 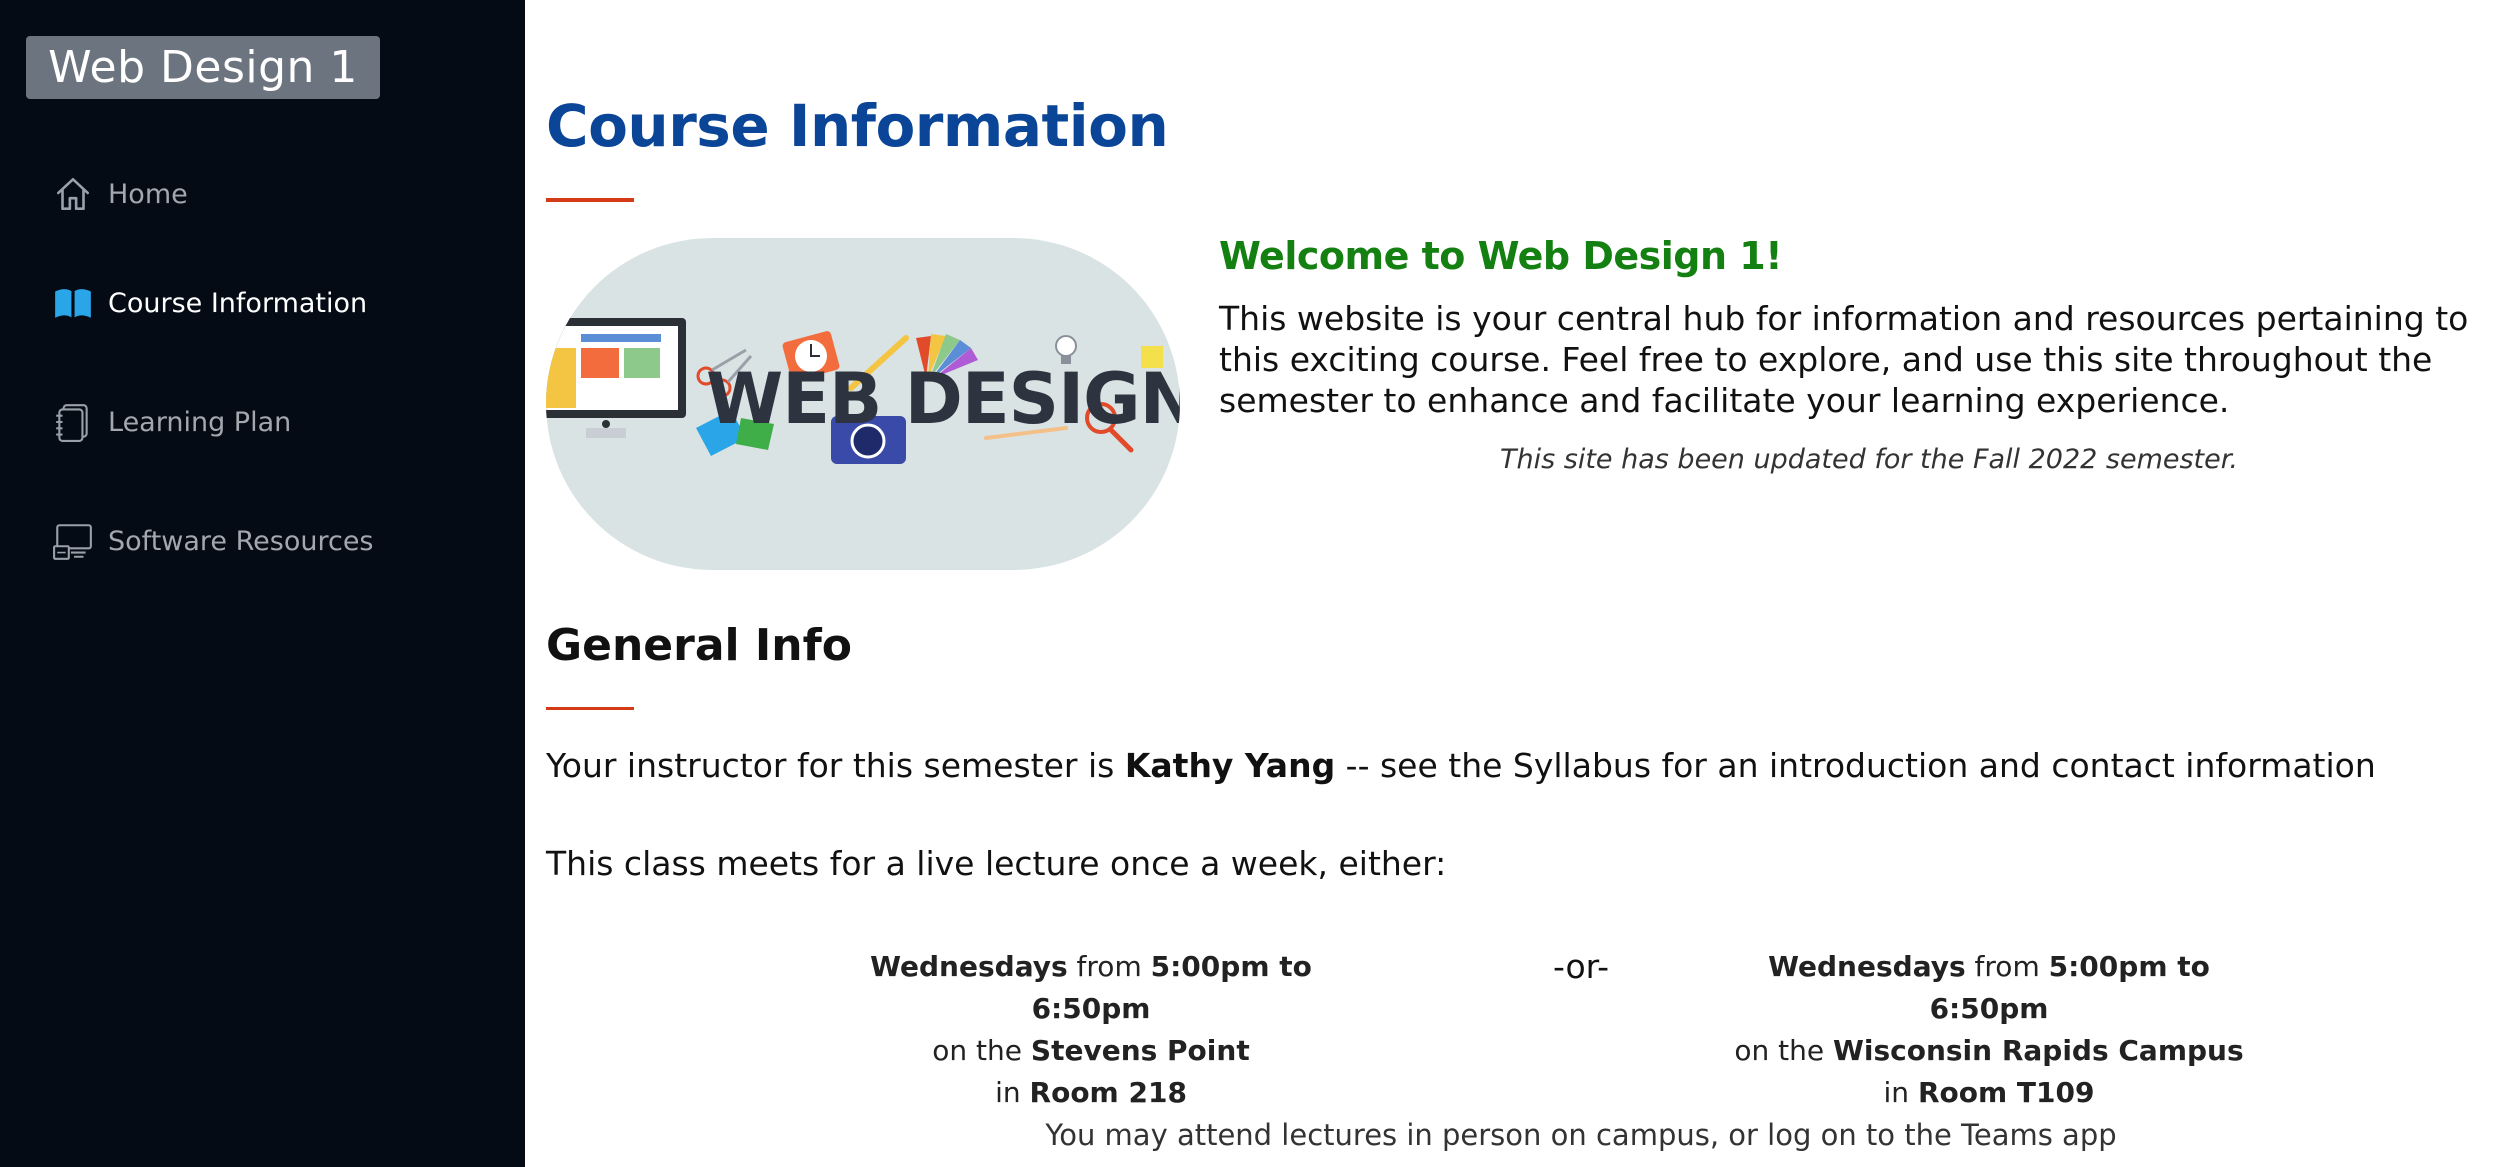 I want to click on session-campus: Stevens Point, so click(x=1140, y=1050).